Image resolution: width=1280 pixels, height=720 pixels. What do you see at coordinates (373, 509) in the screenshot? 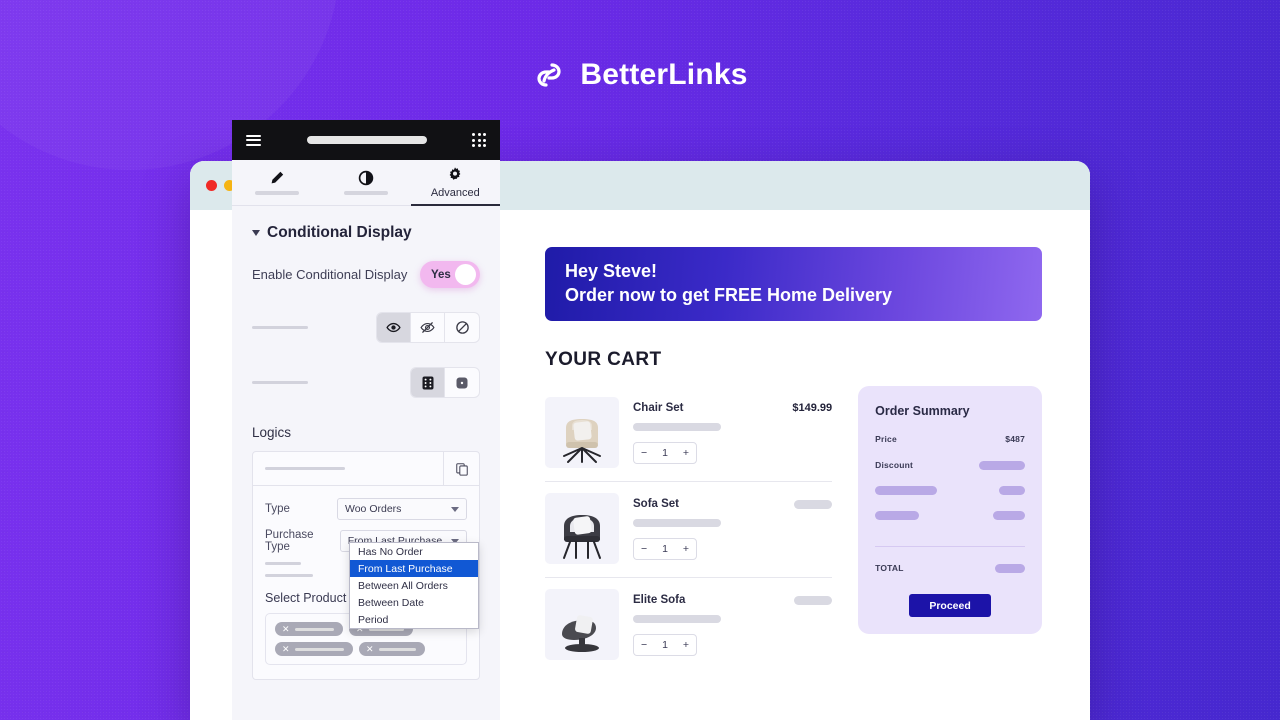
I see `type-select-value: Woo Orders` at bounding box center [373, 509].